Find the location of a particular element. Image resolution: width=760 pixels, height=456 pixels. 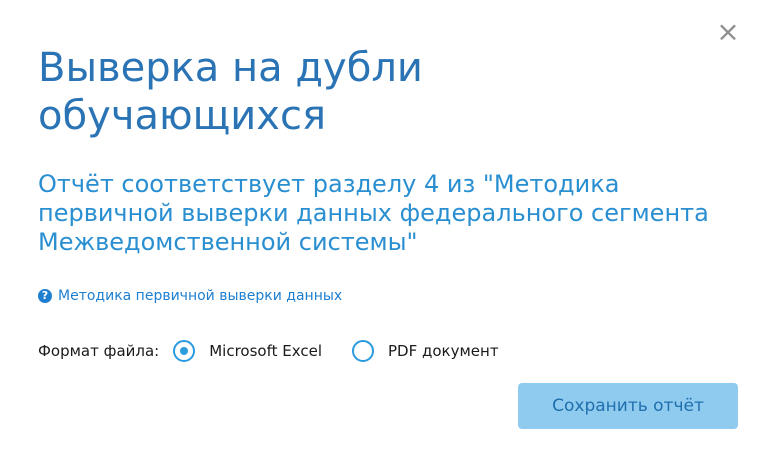

help-link-label: Методика первичной выверки данных is located at coordinates (200, 296).